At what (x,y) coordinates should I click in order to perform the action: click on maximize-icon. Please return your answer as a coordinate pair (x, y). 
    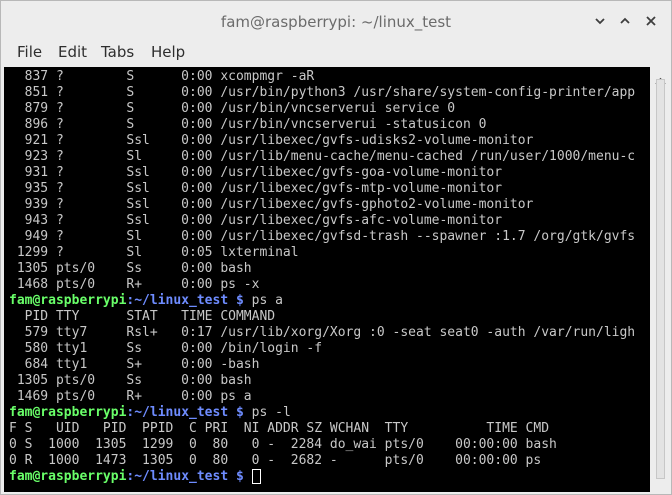
    Looking at the image, I should click on (625, 21).